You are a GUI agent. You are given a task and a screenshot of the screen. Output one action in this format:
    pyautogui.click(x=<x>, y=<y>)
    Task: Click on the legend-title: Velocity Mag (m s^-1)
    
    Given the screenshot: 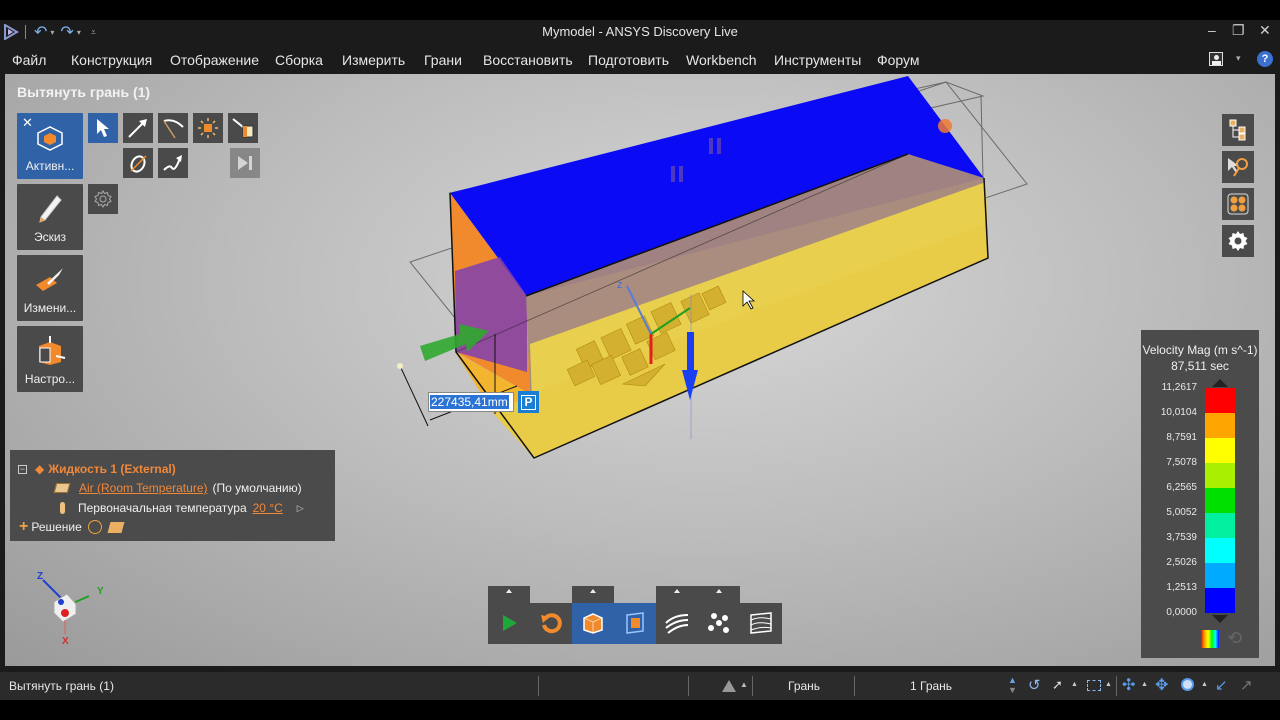 What is the action you would take?
    pyautogui.click(x=1200, y=350)
    